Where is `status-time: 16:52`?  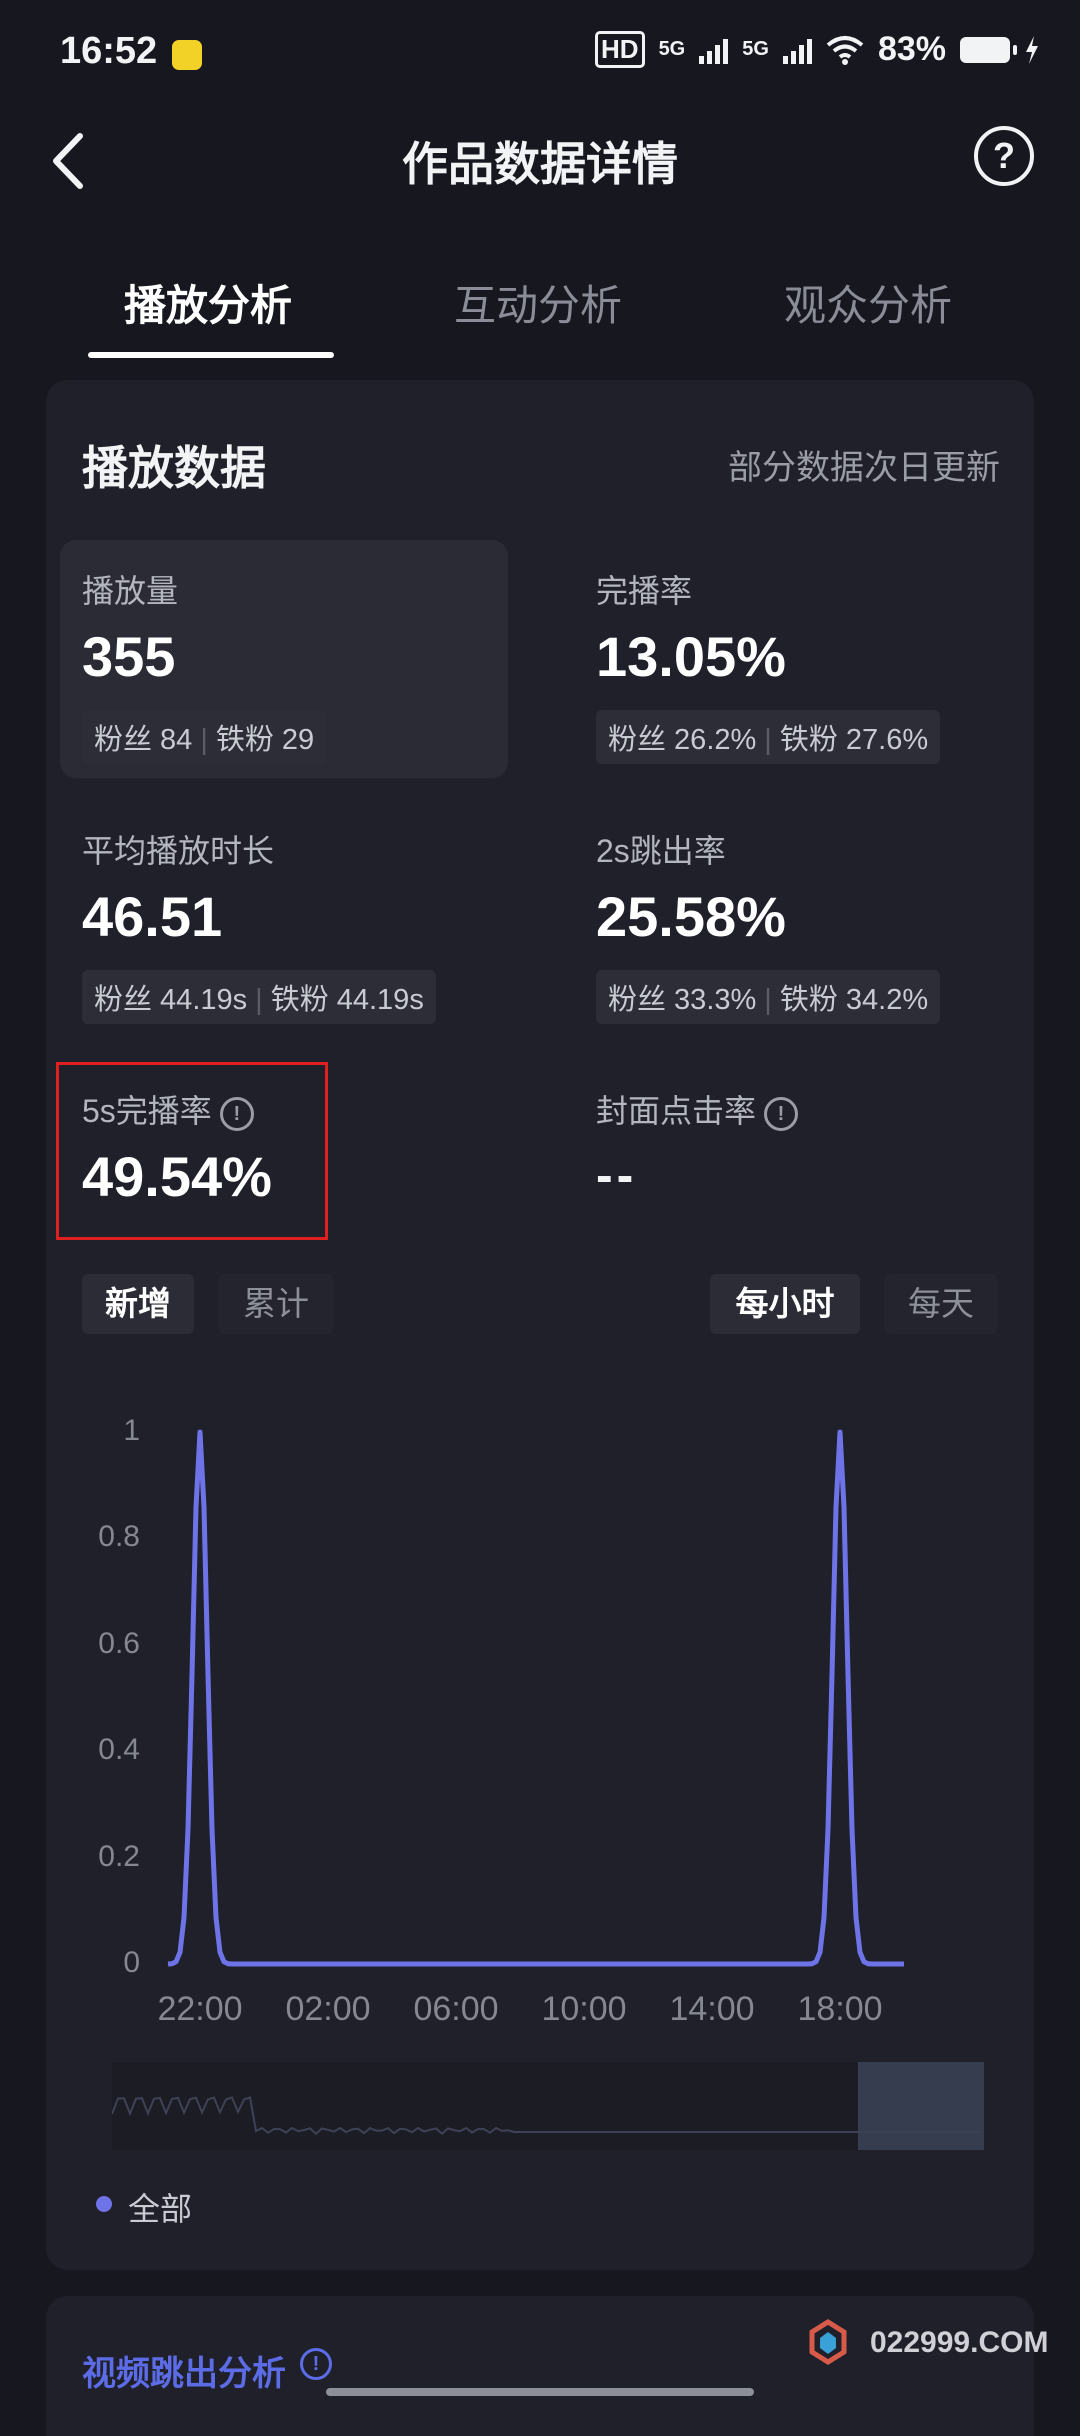 status-time: 16:52 is located at coordinates (109, 51).